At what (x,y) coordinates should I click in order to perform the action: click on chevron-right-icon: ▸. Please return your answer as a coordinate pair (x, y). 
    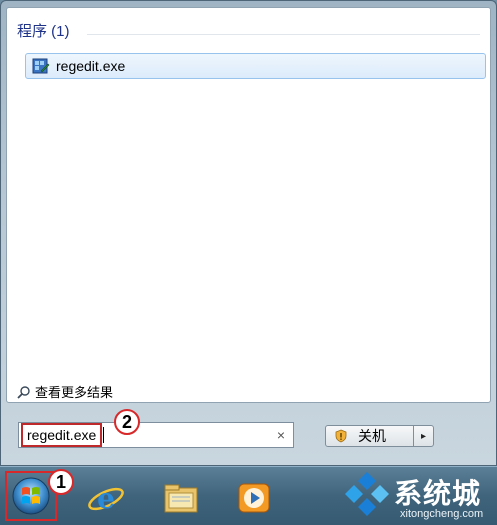
    Looking at the image, I should click on (423, 436).